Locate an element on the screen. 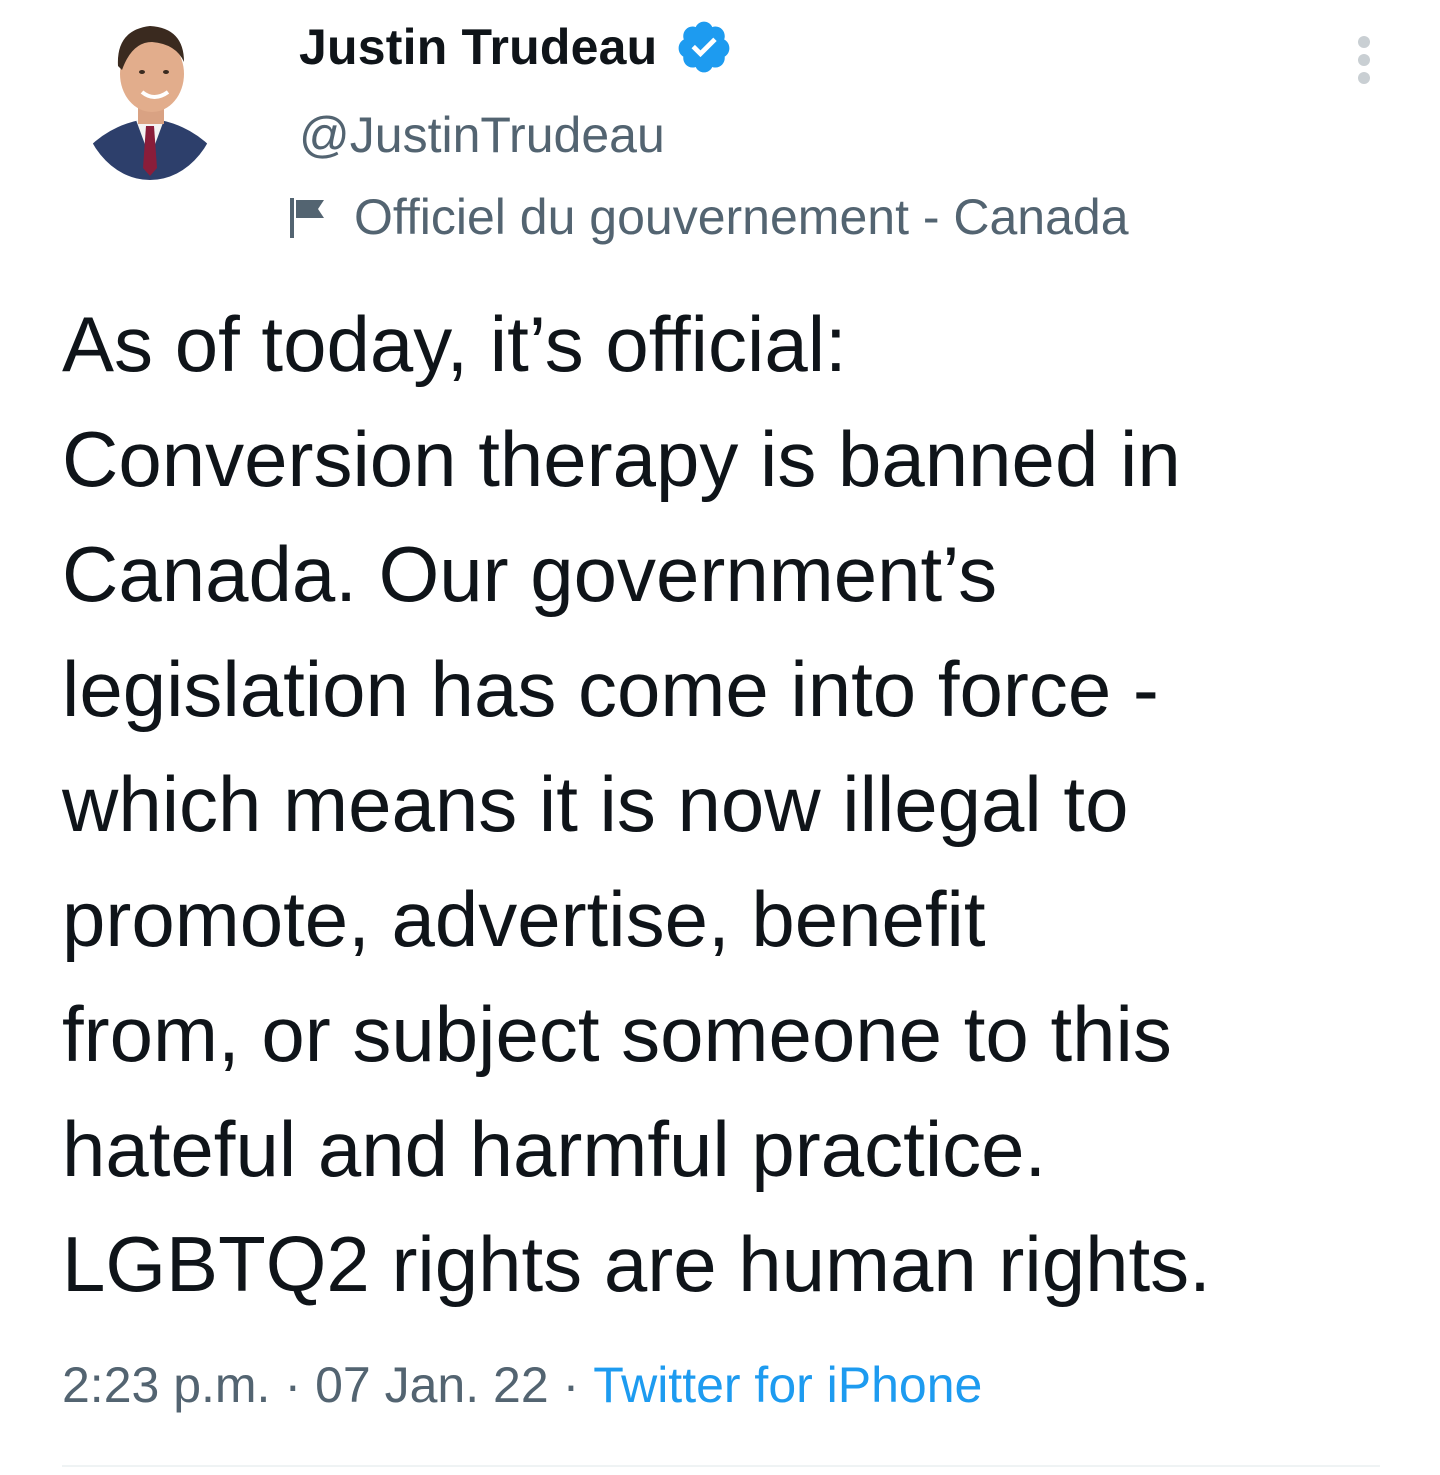 This screenshot has height=1475, width=1440. tweet-line: promote, advertise, benefit is located at coordinates (524, 919).